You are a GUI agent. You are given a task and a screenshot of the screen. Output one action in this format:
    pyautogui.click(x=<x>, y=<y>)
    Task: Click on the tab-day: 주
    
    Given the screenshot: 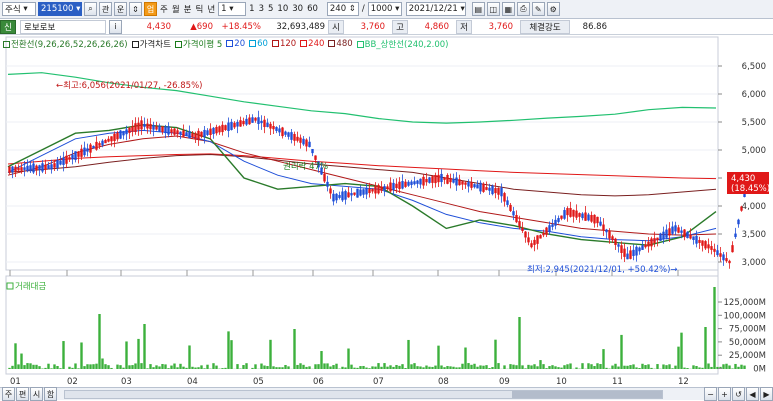 What is the action you would take?
    pyautogui.click(x=8, y=394)
    